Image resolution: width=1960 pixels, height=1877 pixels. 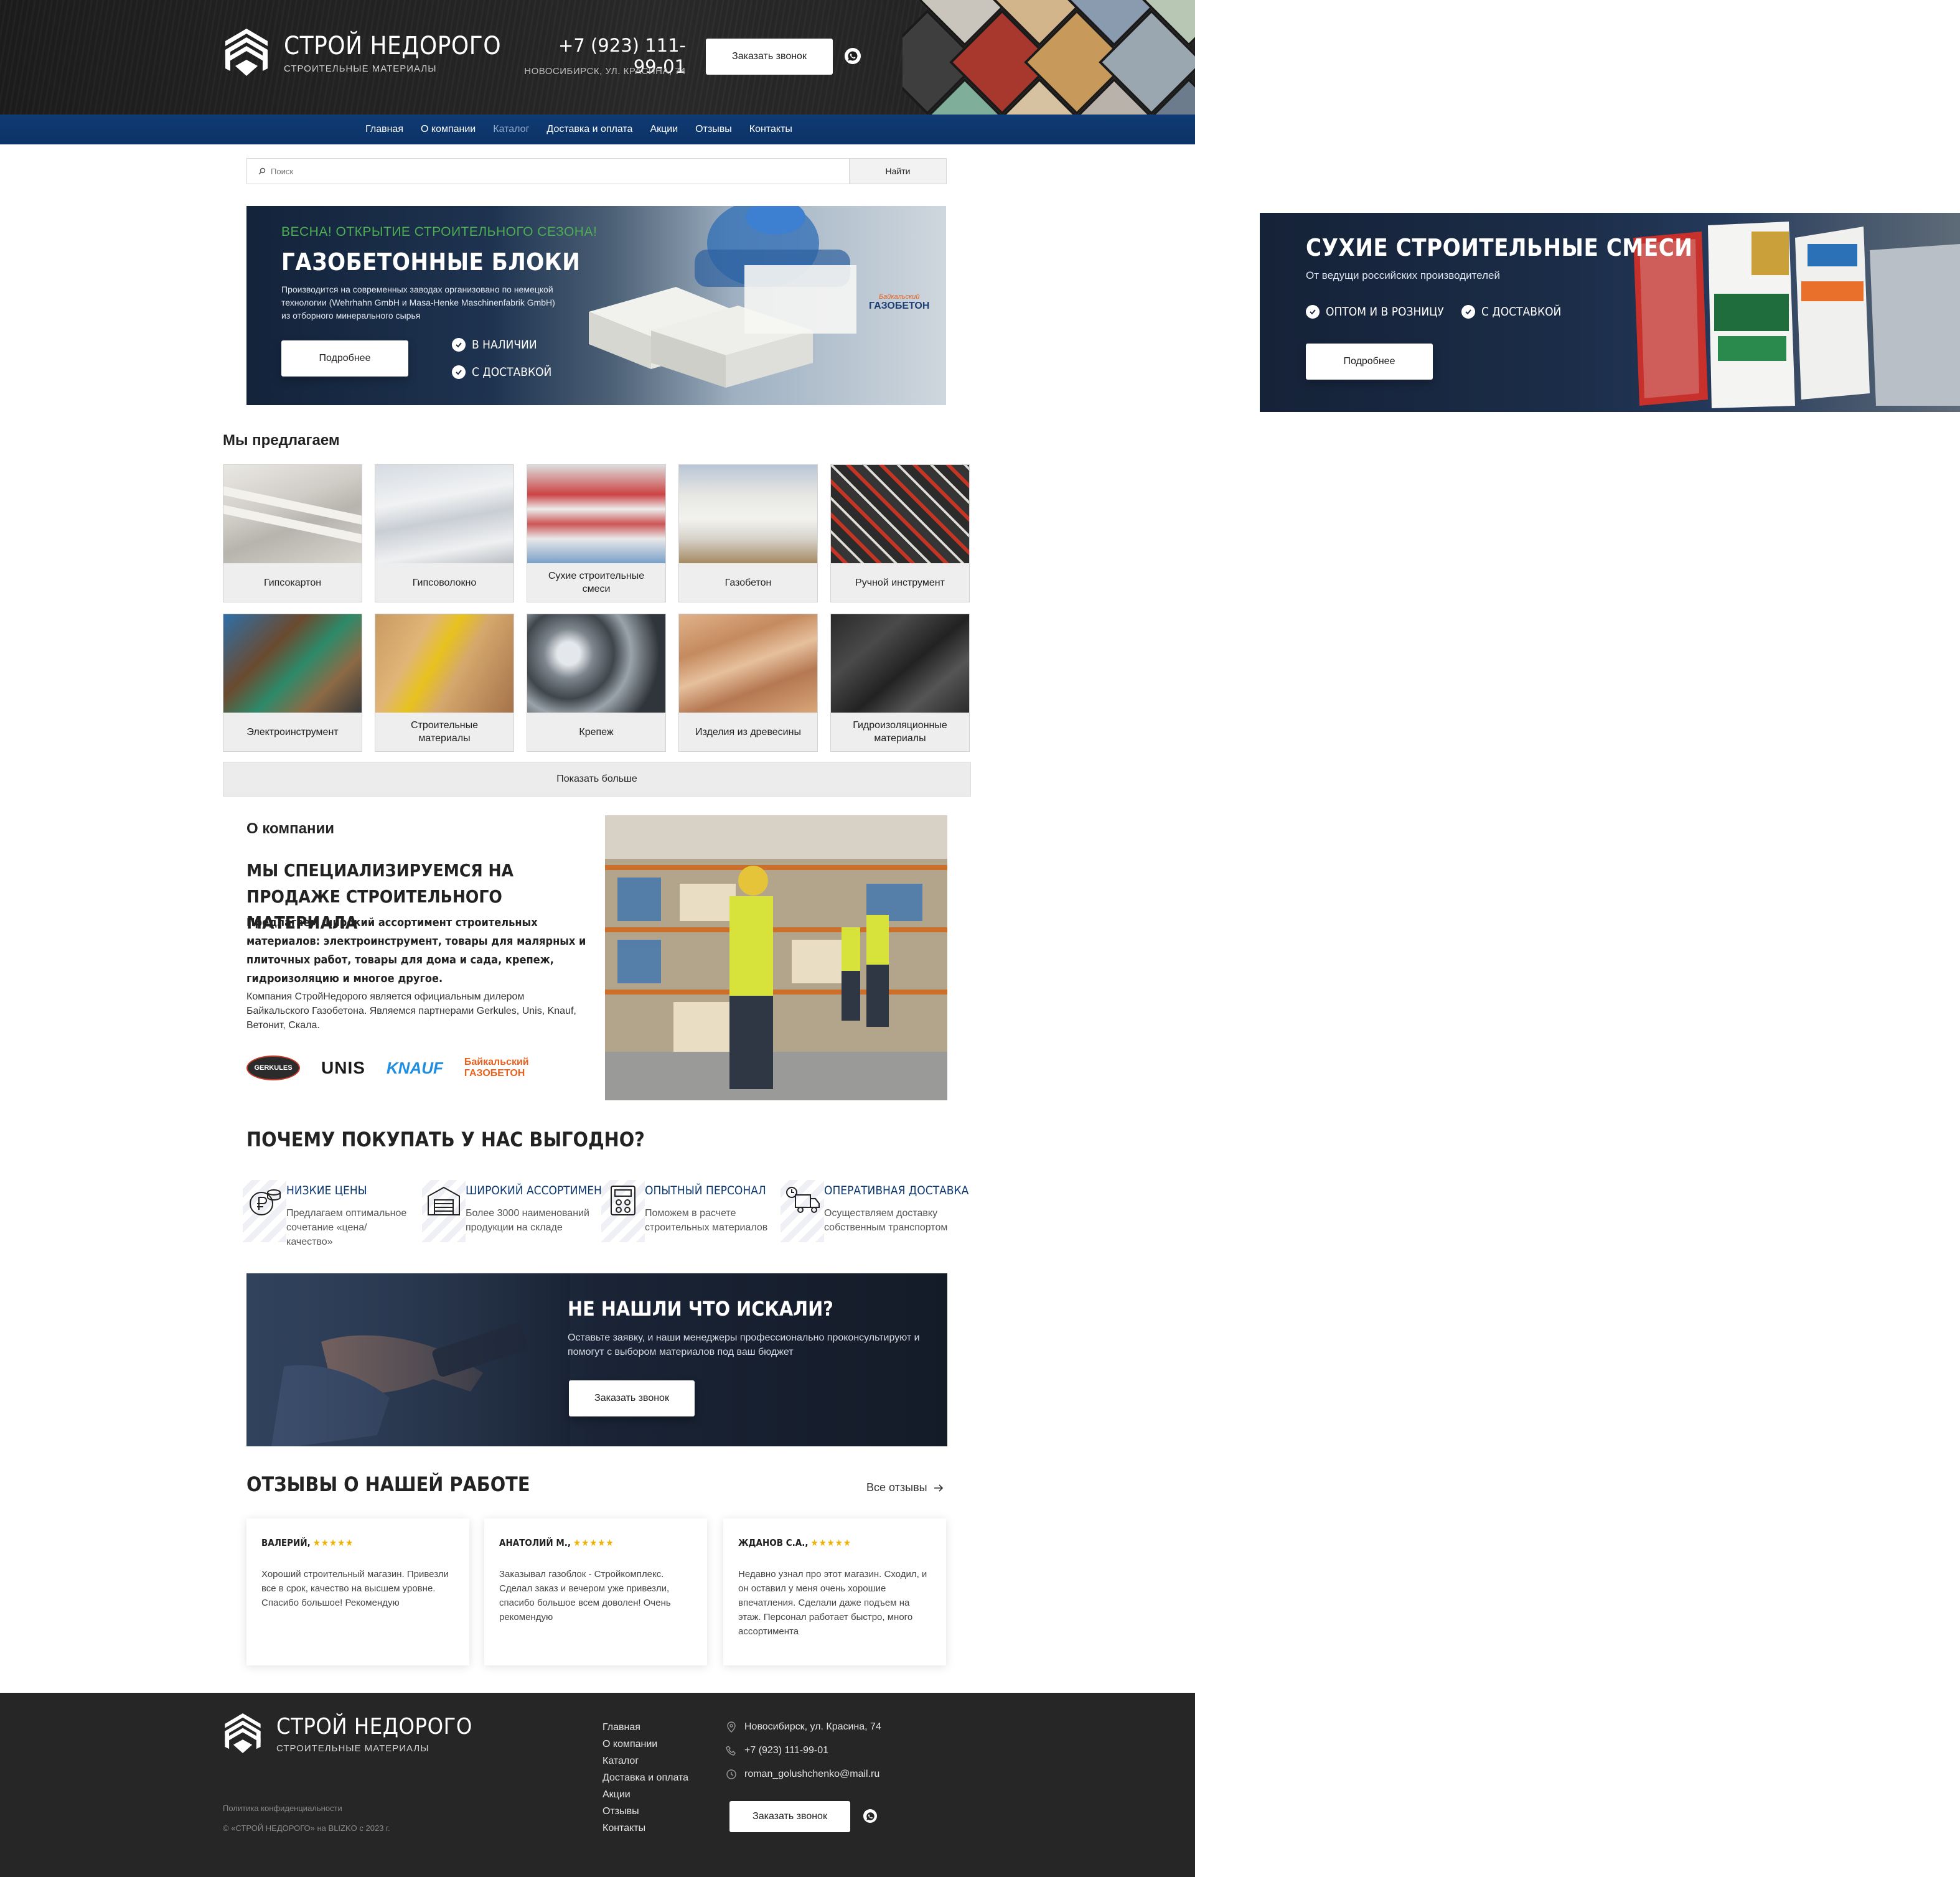 I want to click on review-author: ВАЛЕРИЙ,, so click(x=286, y=1542).